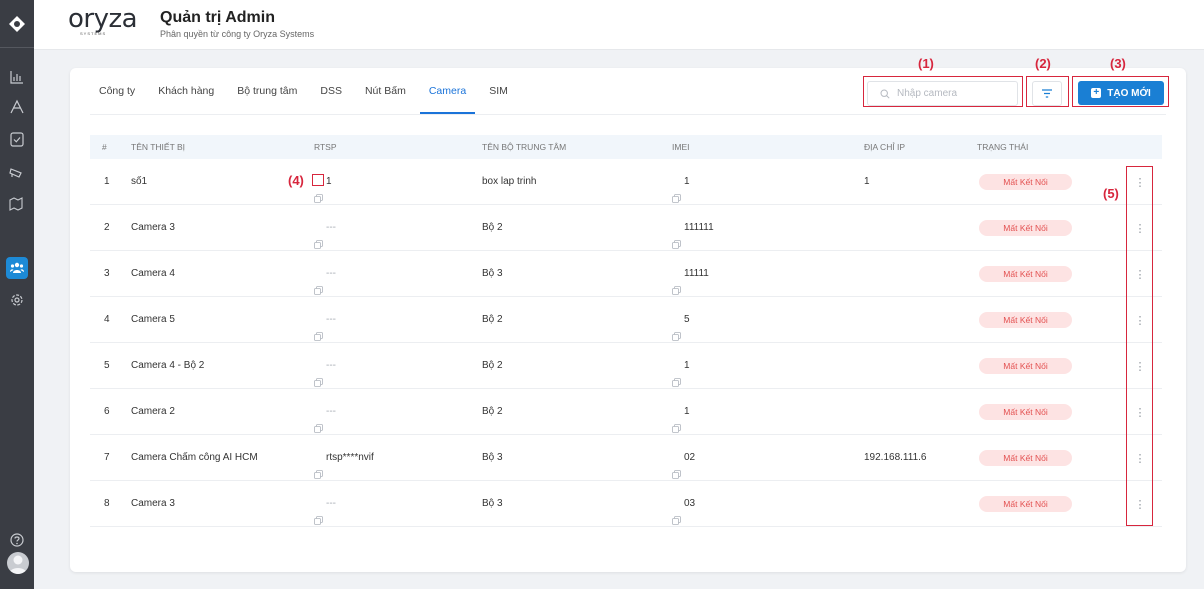 The width and height of the screenshot is (1204, 589). Describe the element at coordinates (168, 365) in the screenshot. I see `cell-device-name: Camera 4 - Bộ 2` at that location.